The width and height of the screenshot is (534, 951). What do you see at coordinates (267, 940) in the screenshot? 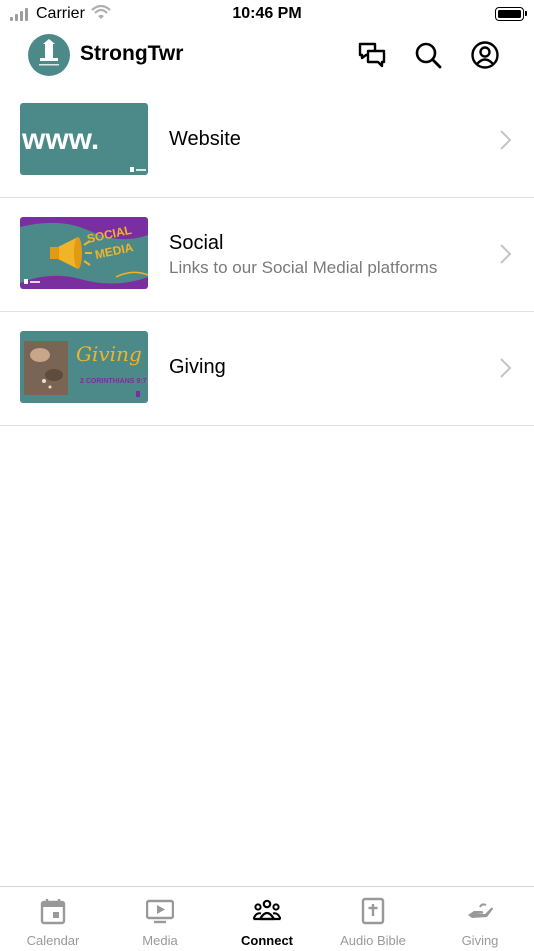
I see `tab-label: Connect` at bounding box center [267, 940].